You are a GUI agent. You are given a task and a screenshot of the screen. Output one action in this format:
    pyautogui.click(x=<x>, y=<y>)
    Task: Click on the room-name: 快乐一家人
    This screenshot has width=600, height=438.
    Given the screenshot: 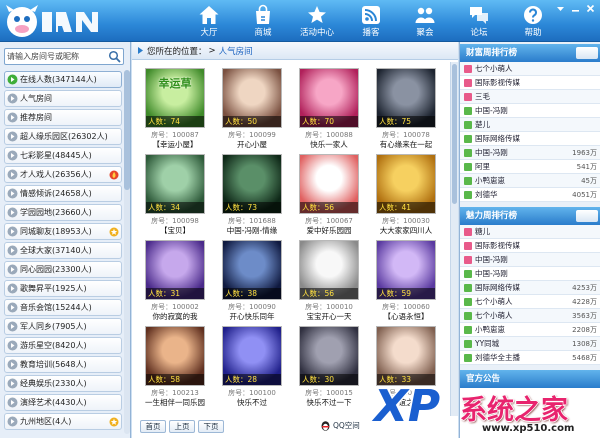 What is the action you would take?
    pyautogui.click(x=329, y=144)
    